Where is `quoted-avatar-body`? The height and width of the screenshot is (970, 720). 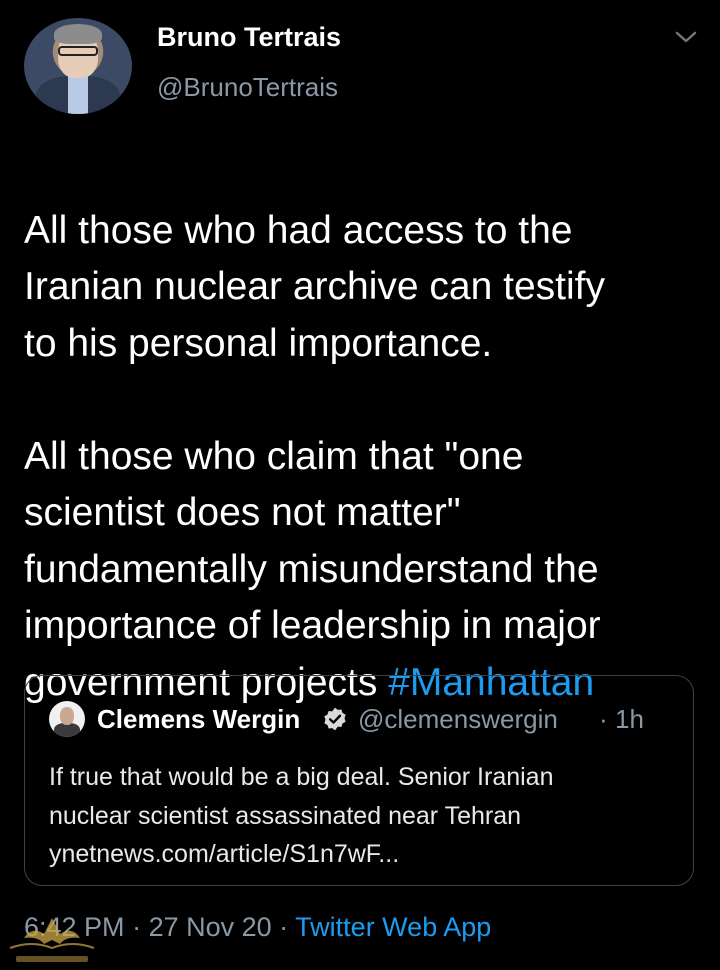
quoted-avatar-body is located at coordinates (67, 730).